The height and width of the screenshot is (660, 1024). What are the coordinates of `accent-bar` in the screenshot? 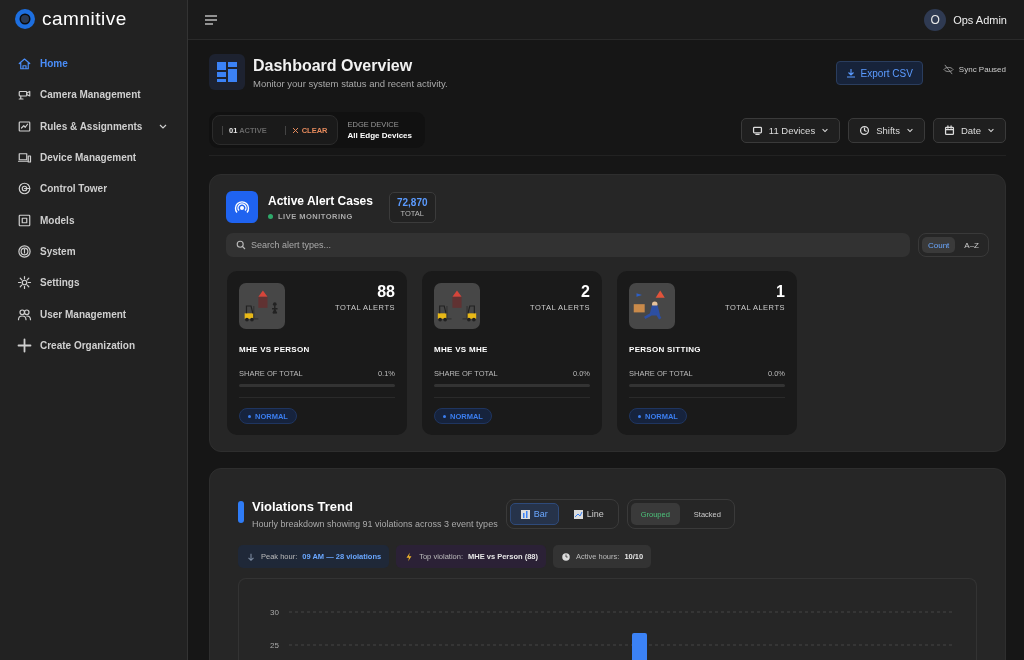 It's located at (241, 512).